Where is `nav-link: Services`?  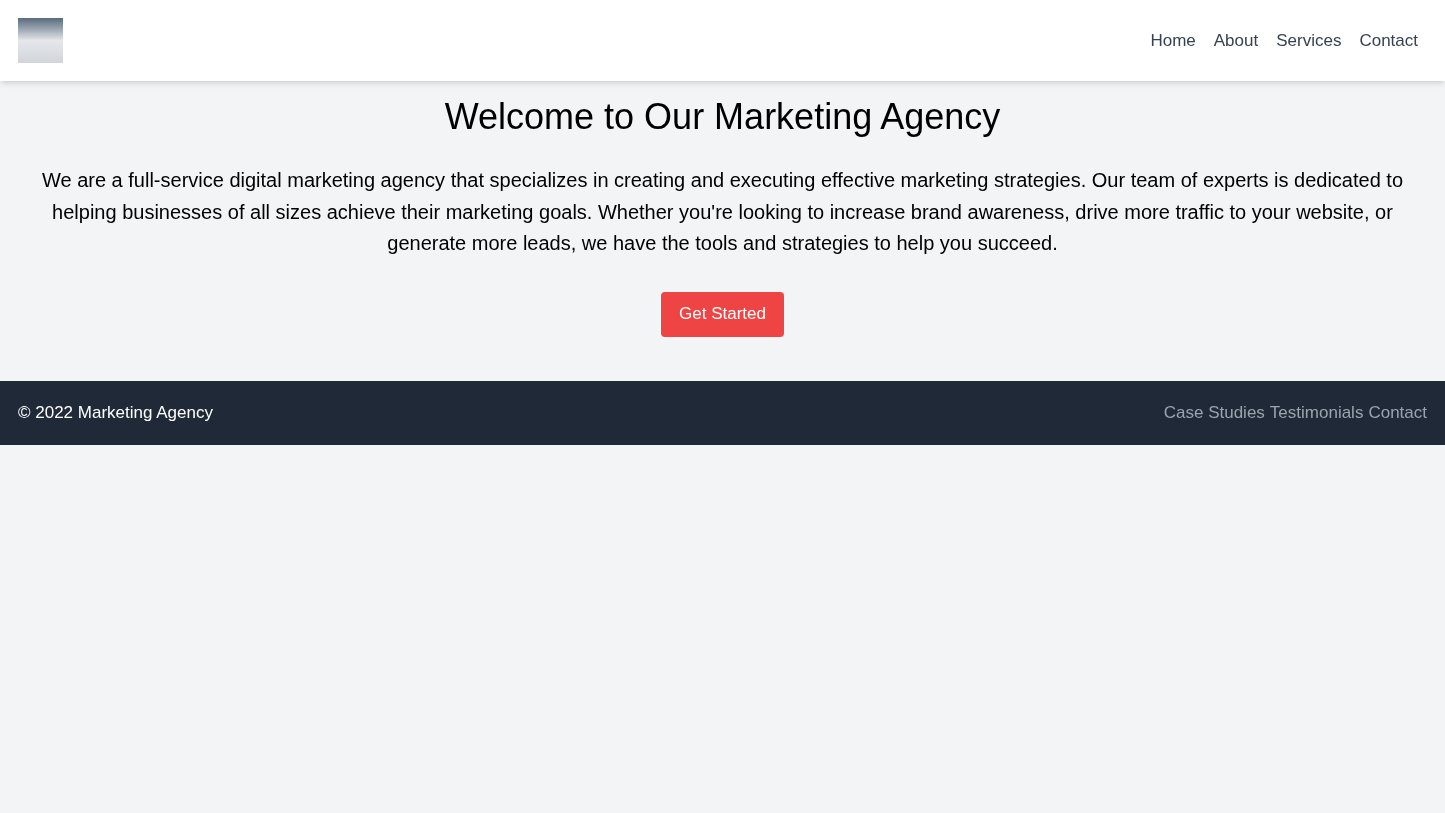 nav-link: Services is located at coordinates (1309, 40).